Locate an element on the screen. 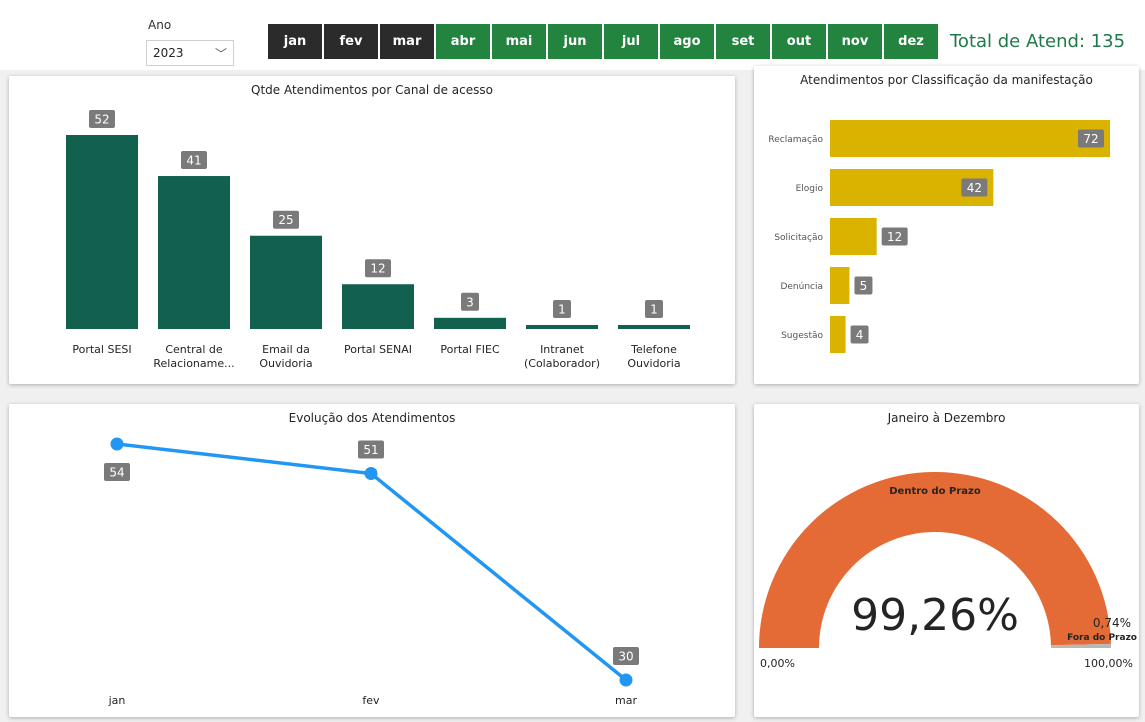 This screenshot has height=722, width=1145. data-label-canal-0-text: 52 is located at coordinates (101, 120).